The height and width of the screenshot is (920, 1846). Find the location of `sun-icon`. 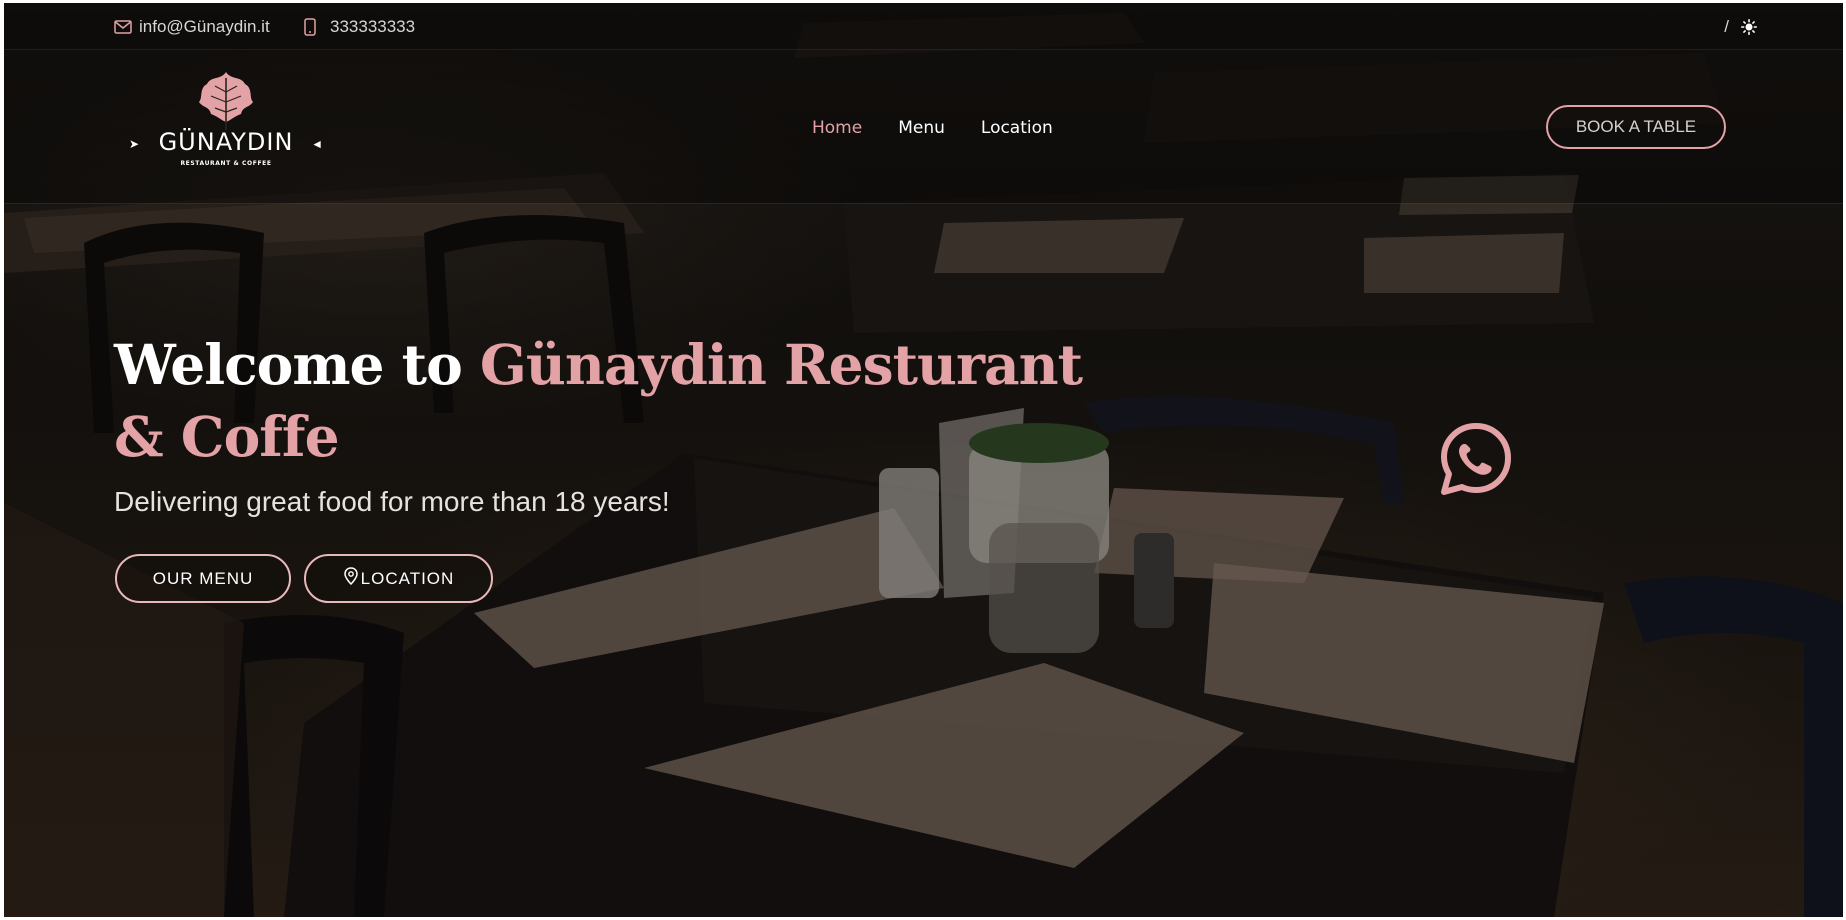

sun-icon is located at coordinates (1749, 27).